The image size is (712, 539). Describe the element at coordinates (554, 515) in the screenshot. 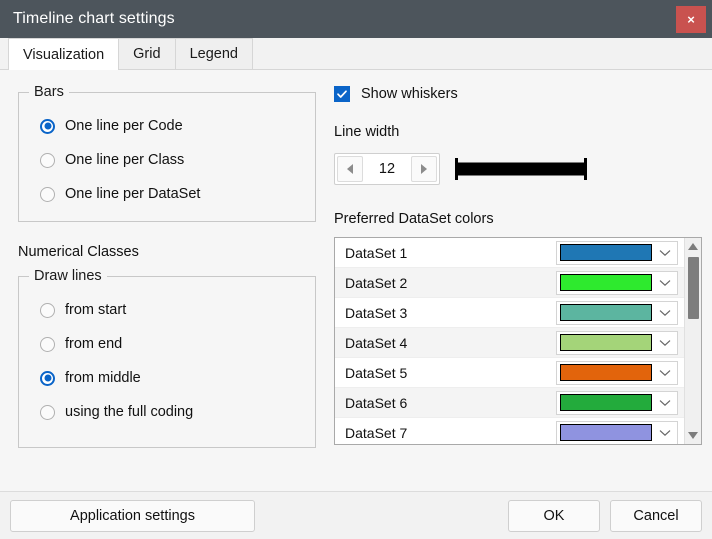

I see `ok-button: OK` at that location.